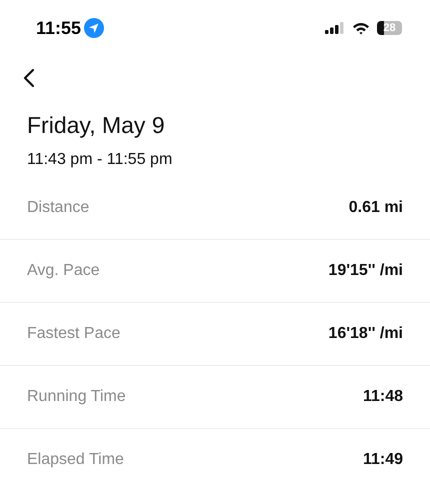 The height and width of the screenshot is (500, 430). I want to click on stat-value: 11:49, so click(382, 460).